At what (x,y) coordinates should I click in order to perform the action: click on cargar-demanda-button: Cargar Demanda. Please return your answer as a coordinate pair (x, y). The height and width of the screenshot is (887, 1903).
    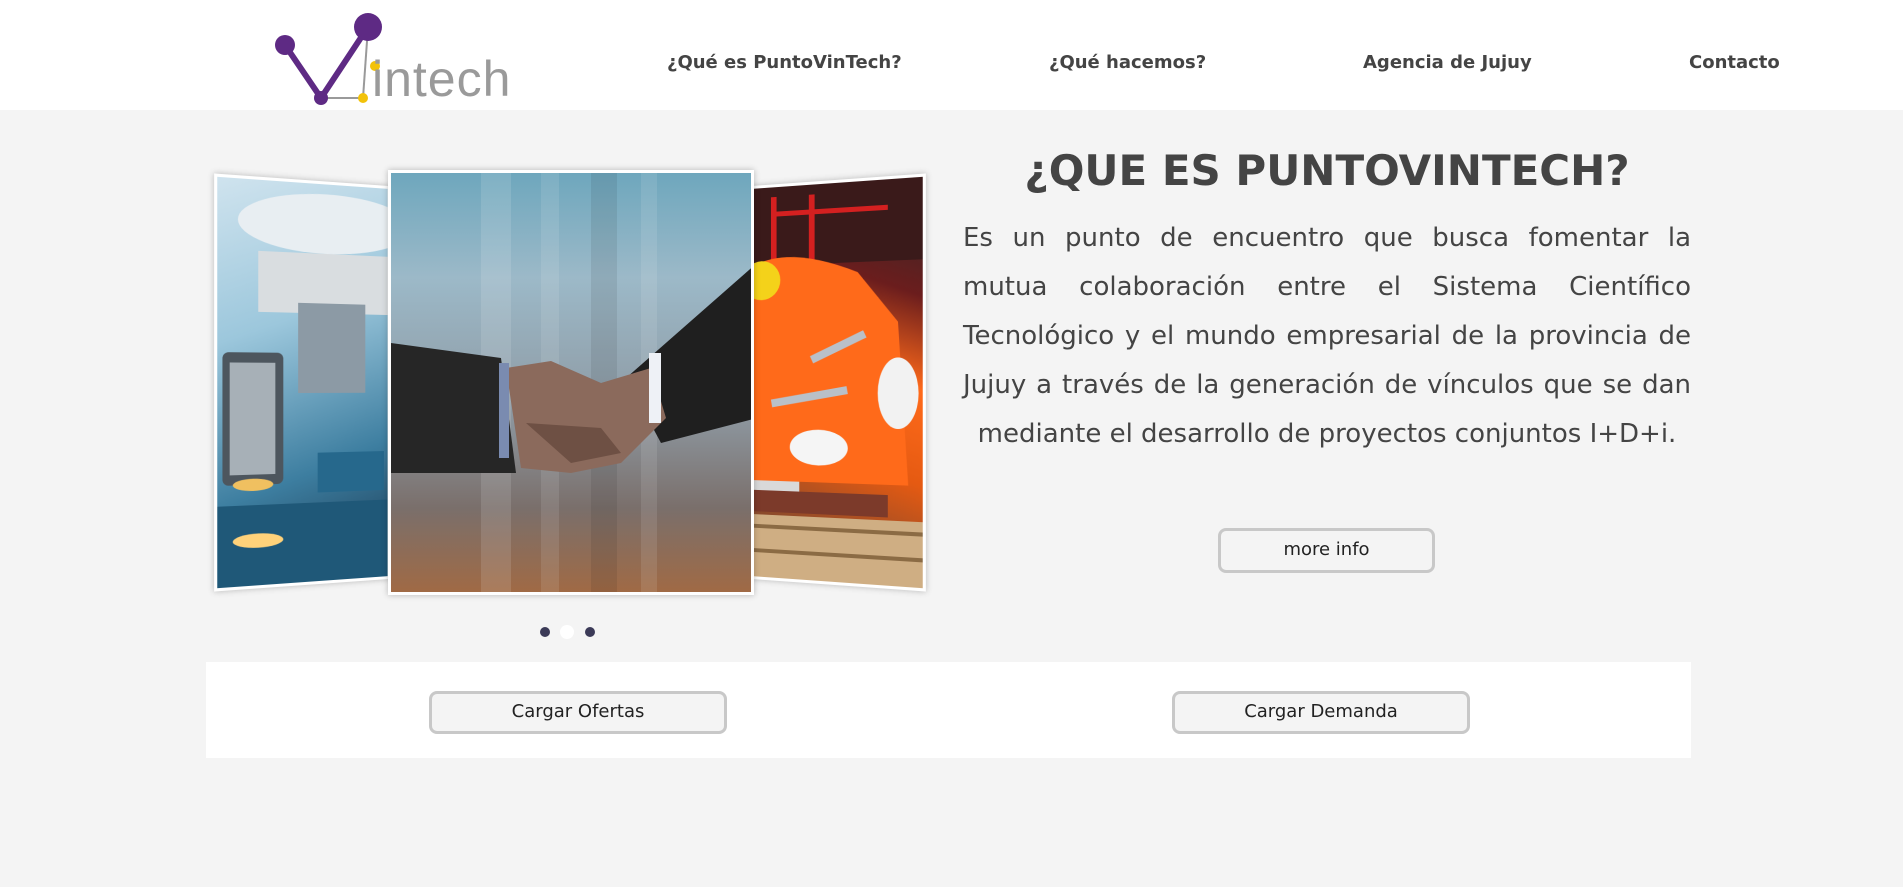
    Looking at the image, I should click on (1321, 712).